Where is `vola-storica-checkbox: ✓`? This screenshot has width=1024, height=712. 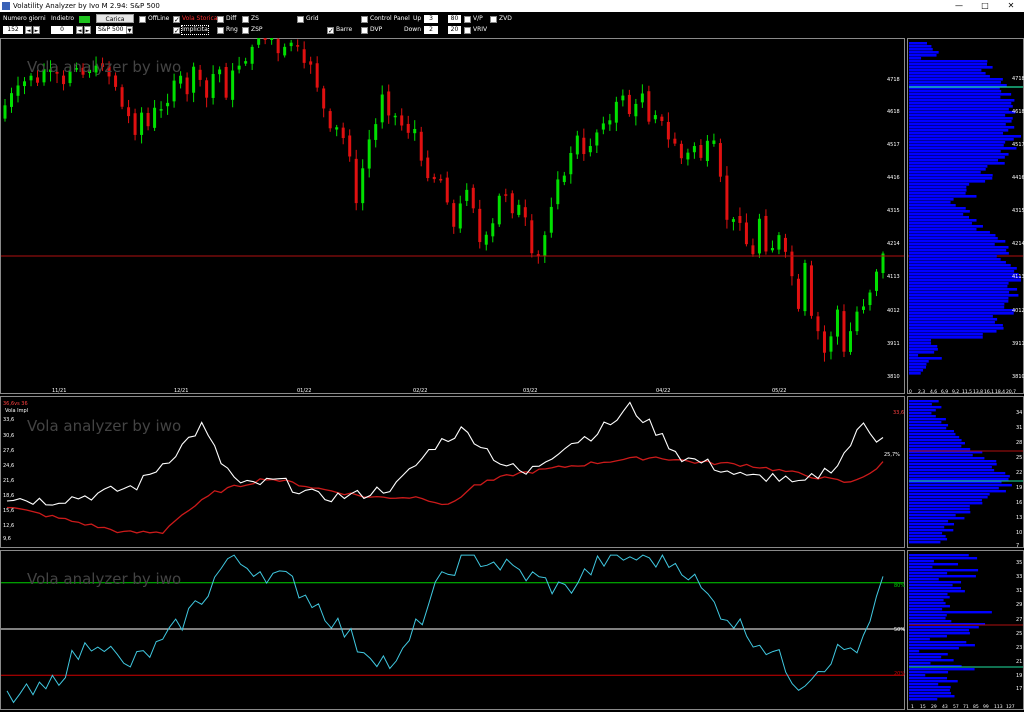 vola-storica-checkbox: ✓ is located at coordinates (176, 20).